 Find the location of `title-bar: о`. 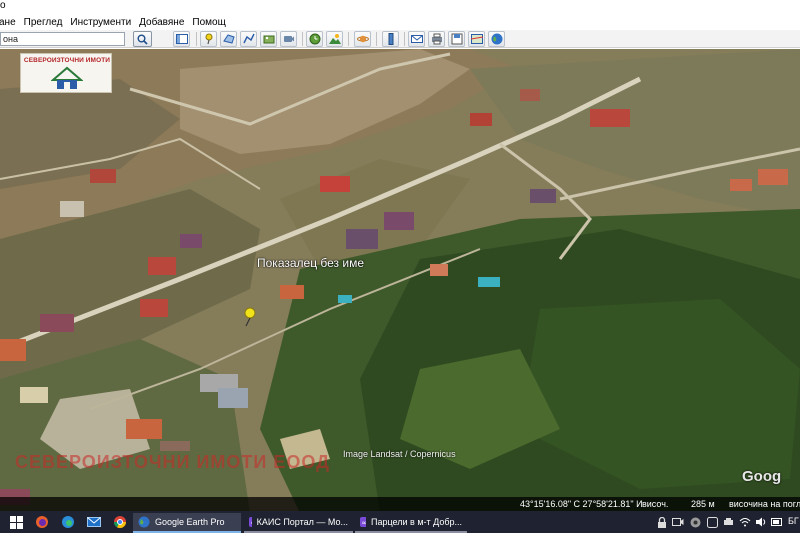

title-bar: о is located at coordinates (400, 7).